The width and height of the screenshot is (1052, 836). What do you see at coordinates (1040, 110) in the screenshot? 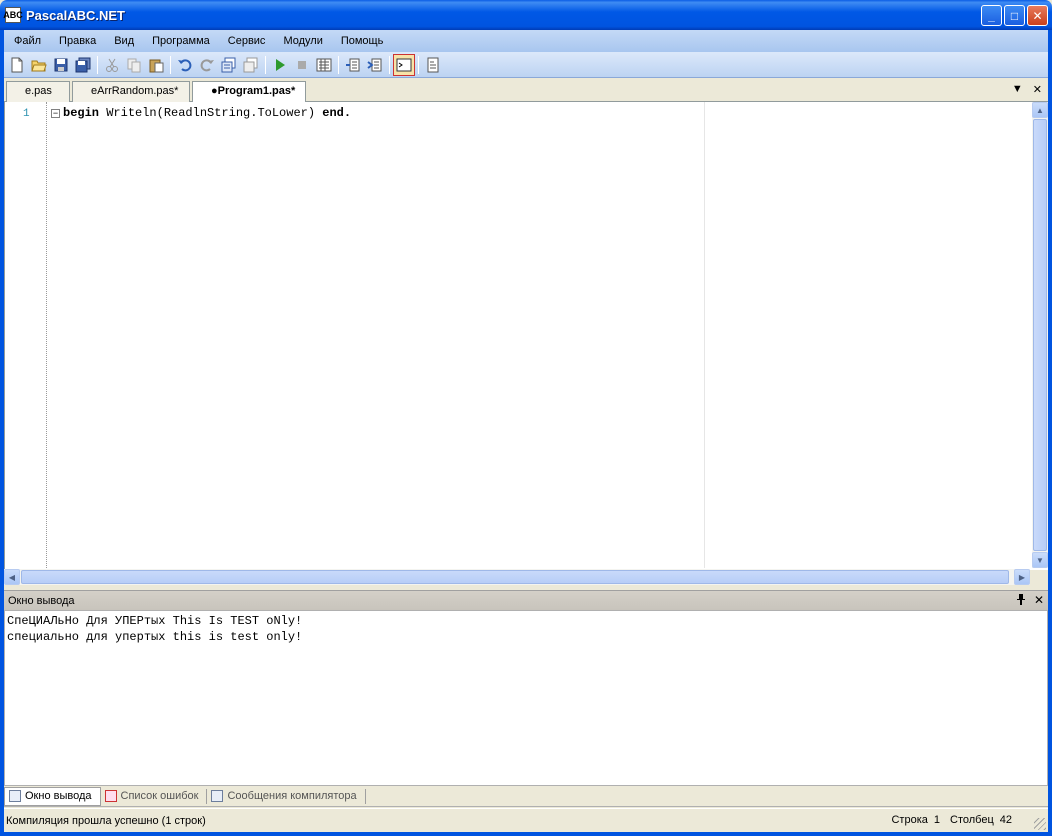
I see `scroll-up-icon: ▲` at bounding box center [1040, 110].